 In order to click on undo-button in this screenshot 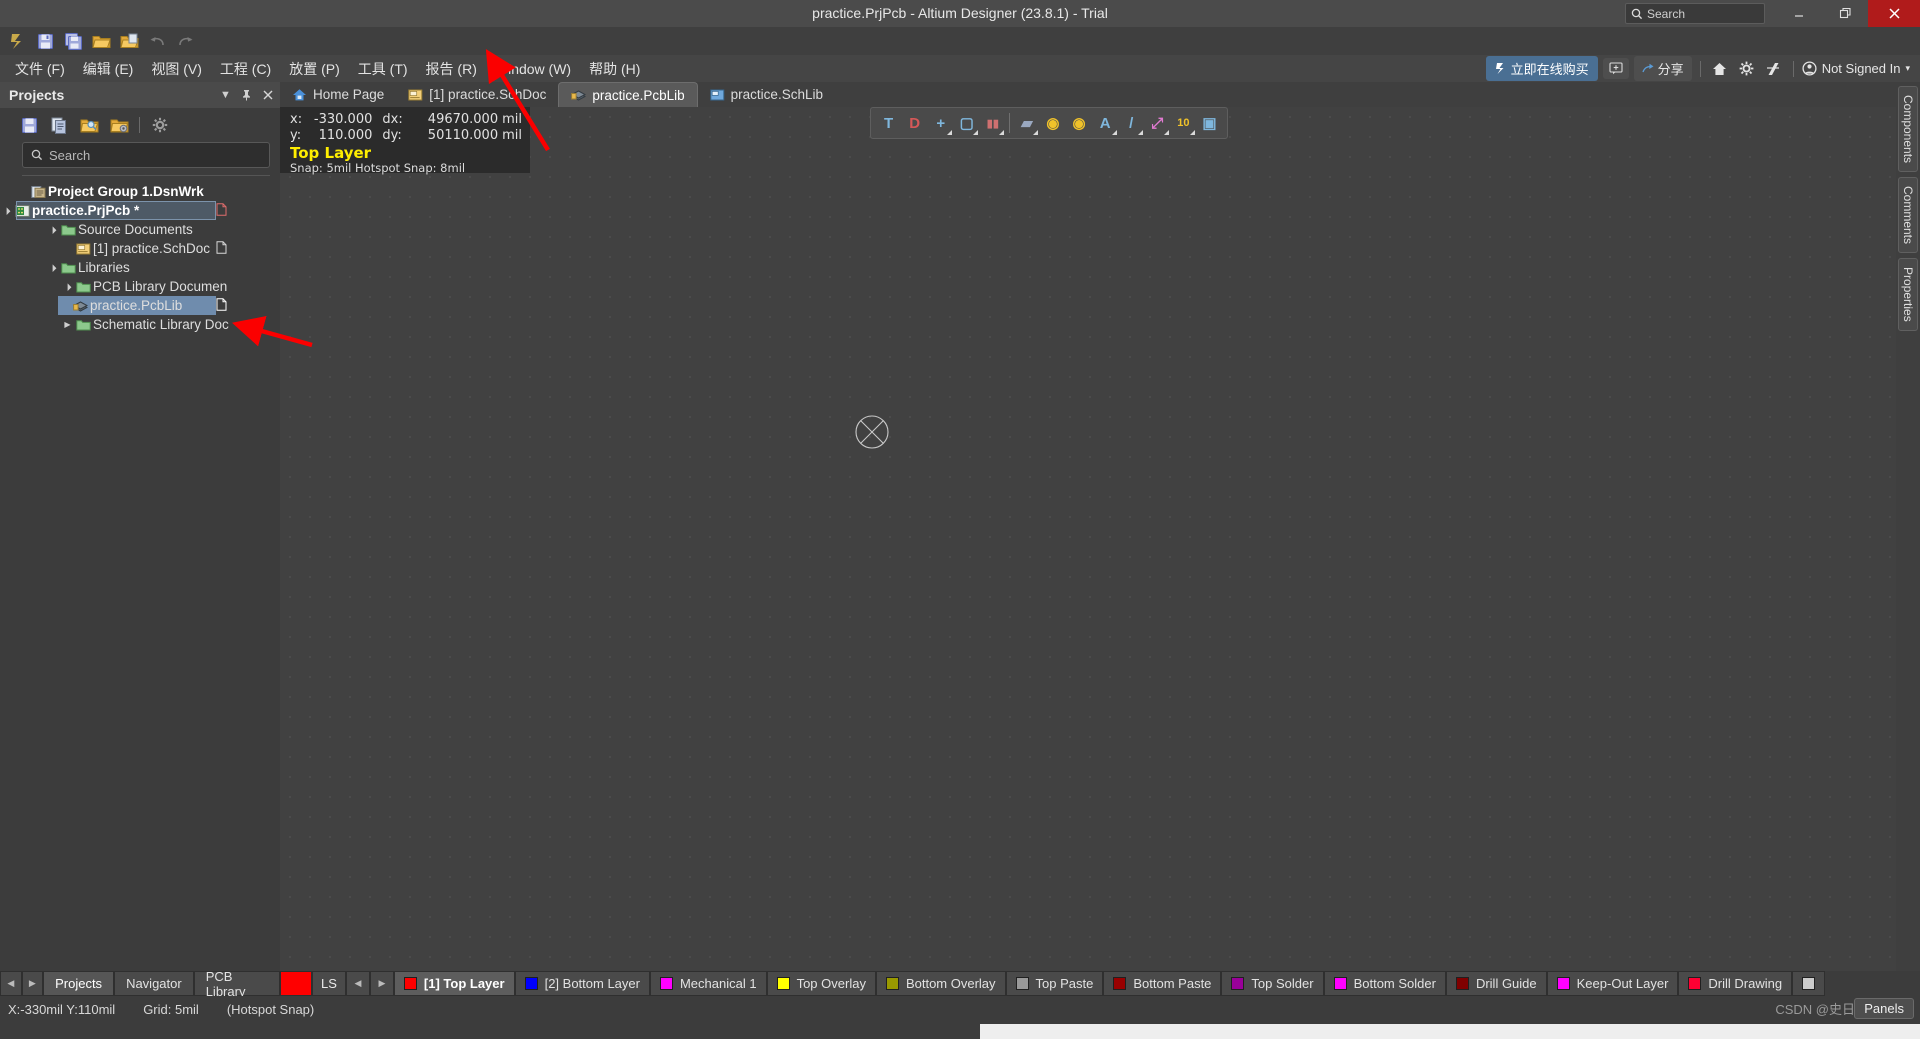, I will do `click(157, 41)`.